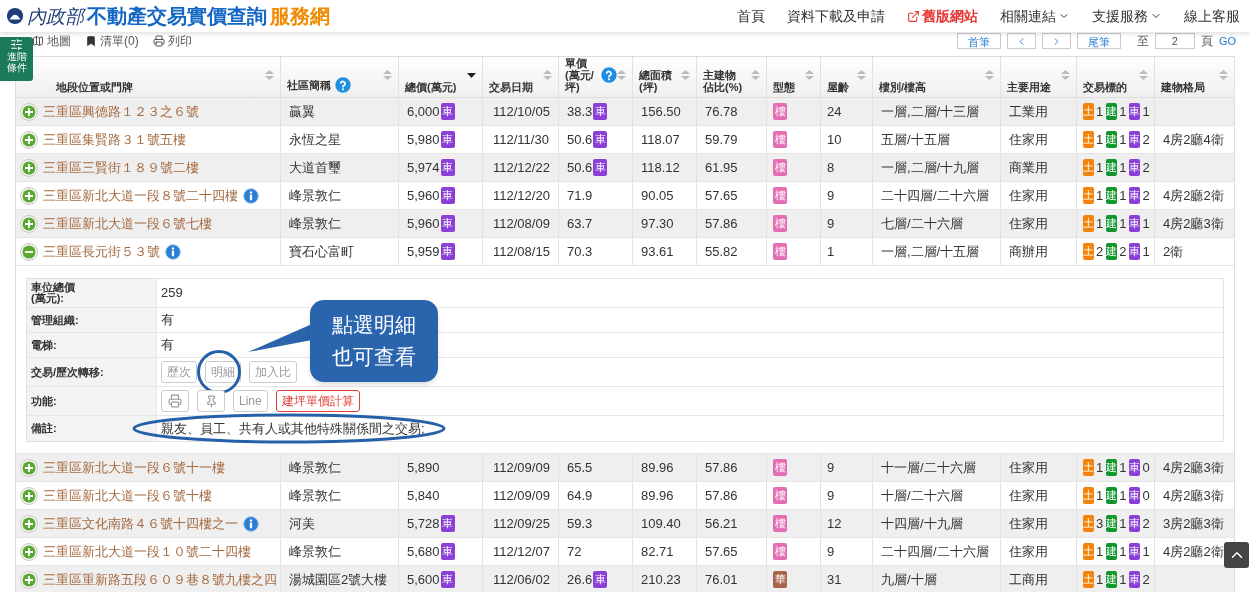 This screenshot has height=592, width=1250. I want to click on address-link: 三重區新北大道一段６號七樓, so click(127, 223).